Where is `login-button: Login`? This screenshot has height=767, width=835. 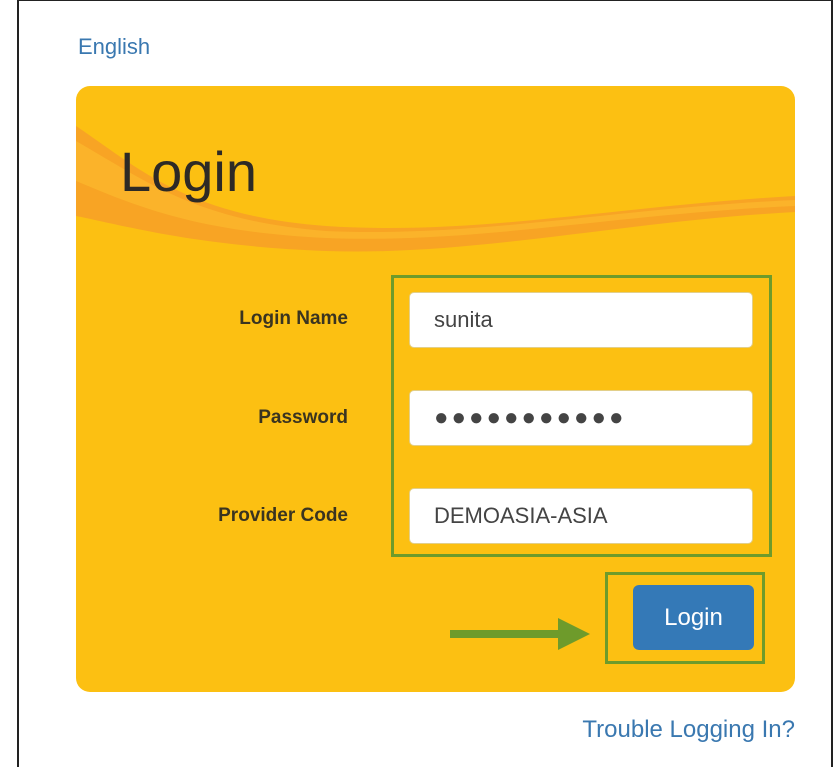
login-button: Login is located at coordinates (693, 617).